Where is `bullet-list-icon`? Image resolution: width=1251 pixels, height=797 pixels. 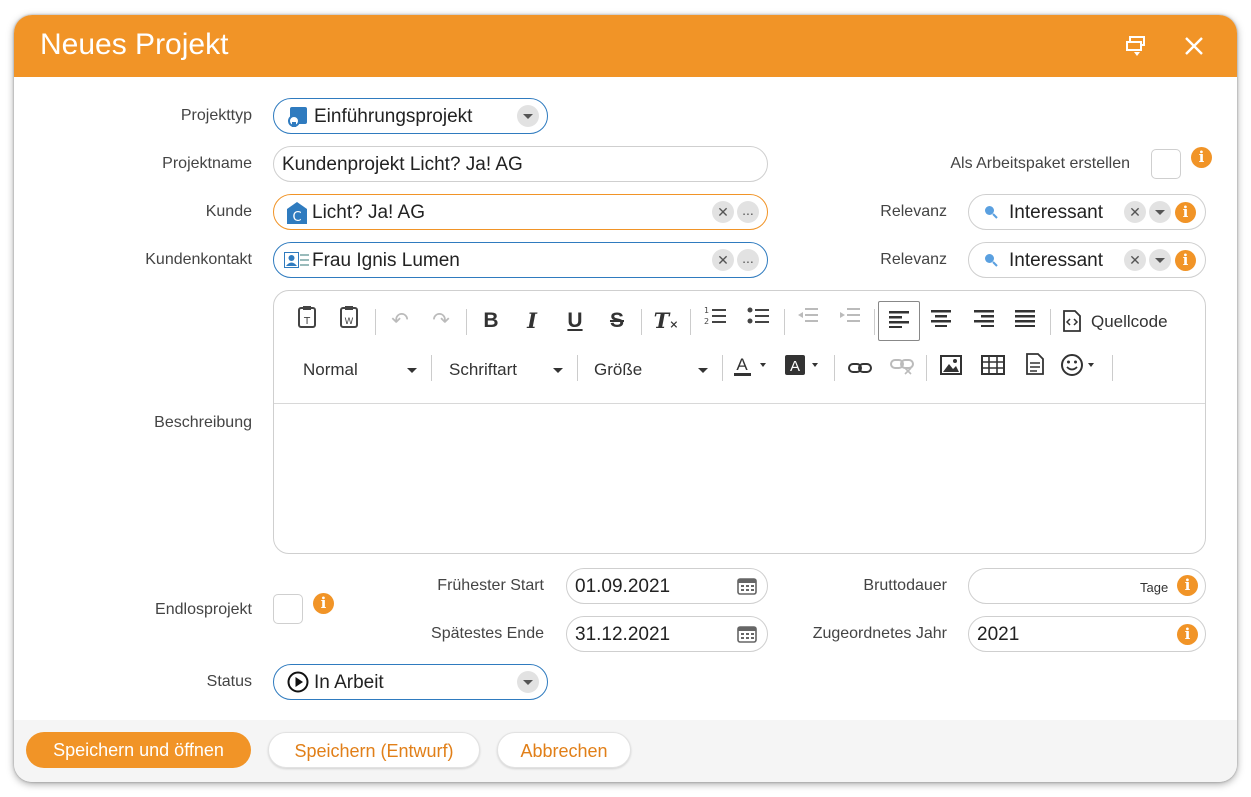 bullet-list-icon is located at coordinates (758, 321).